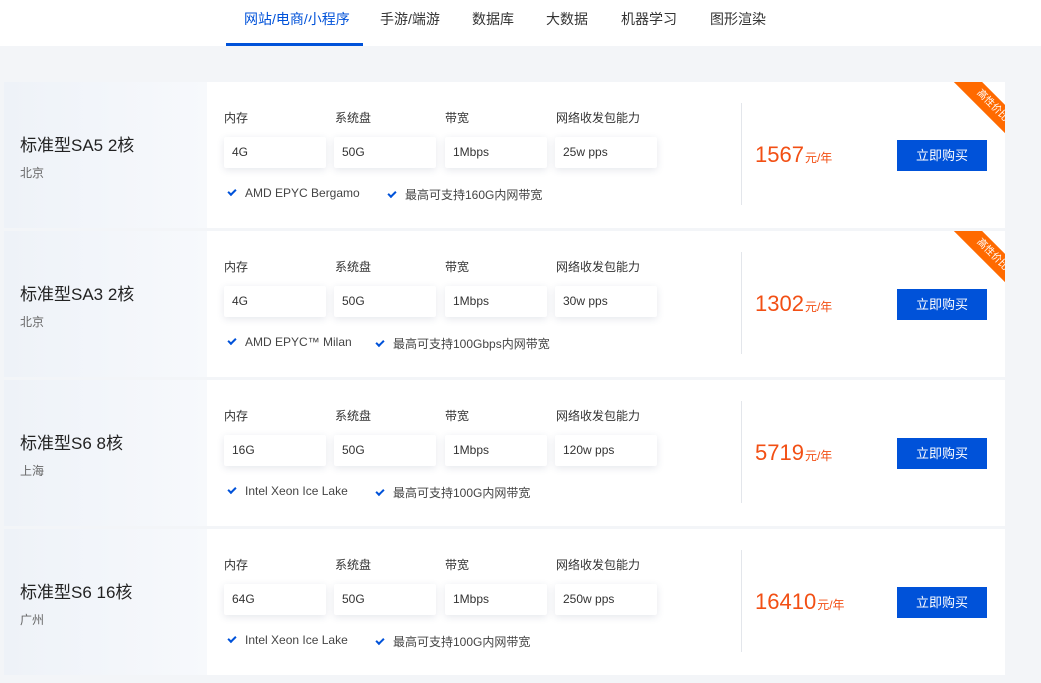 The image size is (1041, 683). Describe the element at coordinates (606, 450) in the screenshot. I see `pps-value: 120w pps` at that location.